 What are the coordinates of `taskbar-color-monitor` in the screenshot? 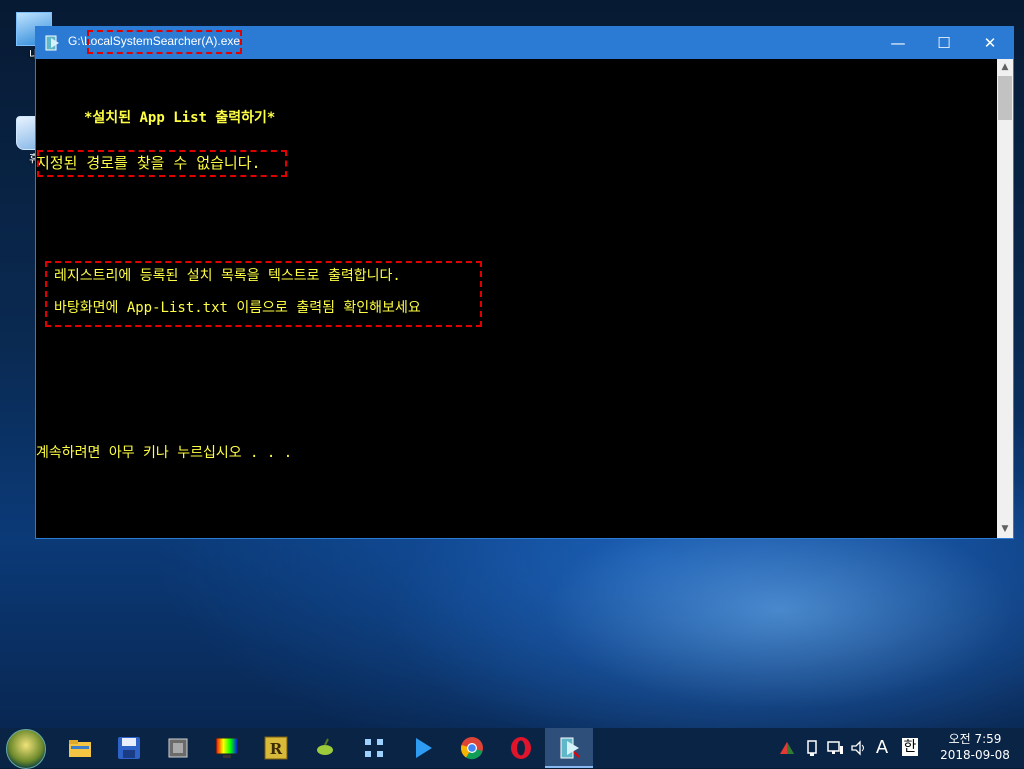 It's located at (226, 748).